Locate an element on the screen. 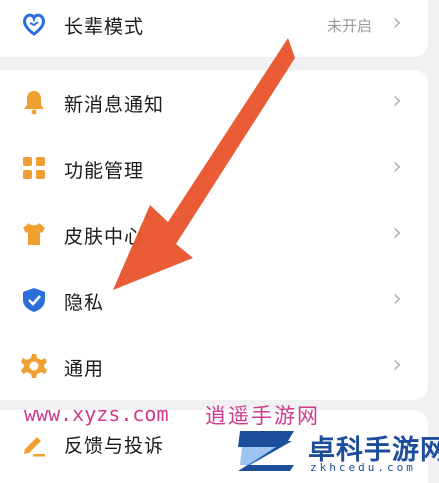  pencil-icon is located at coordinates (34, 447).